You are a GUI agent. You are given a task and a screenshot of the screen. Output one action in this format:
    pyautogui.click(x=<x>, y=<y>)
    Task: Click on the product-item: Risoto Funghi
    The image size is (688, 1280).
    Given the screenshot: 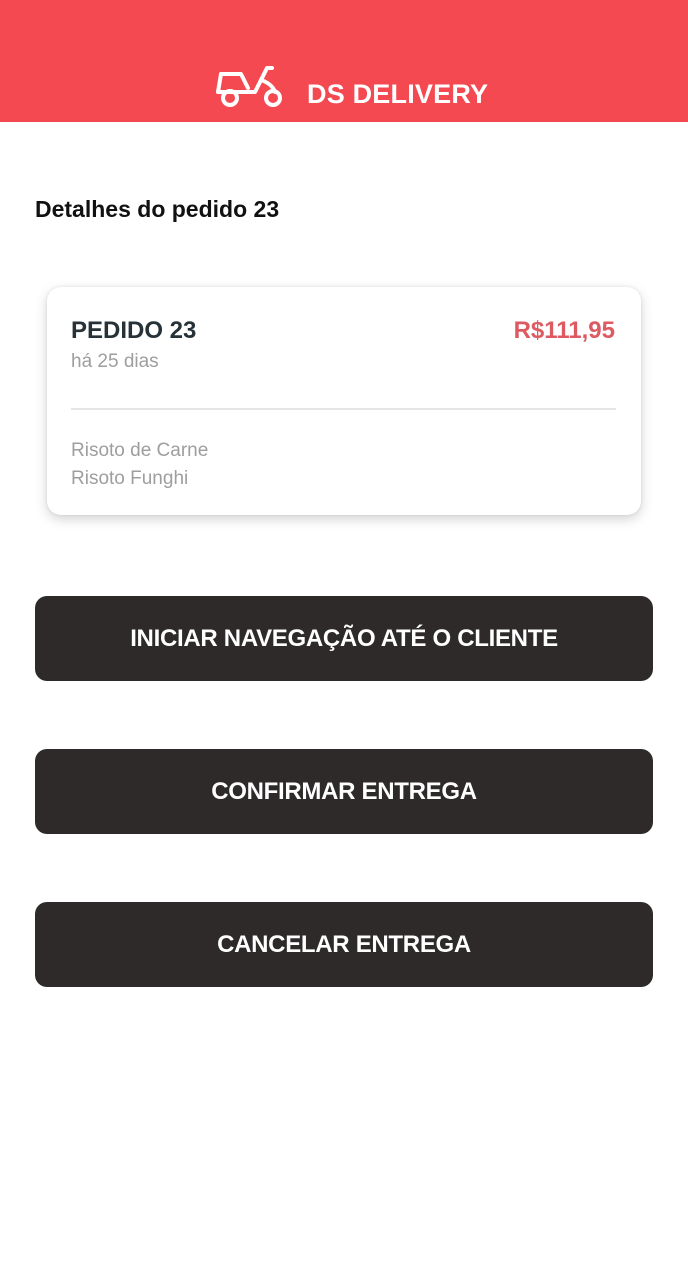 What is the action you would take?
    pyautogui.click(x=130, y=478)
    